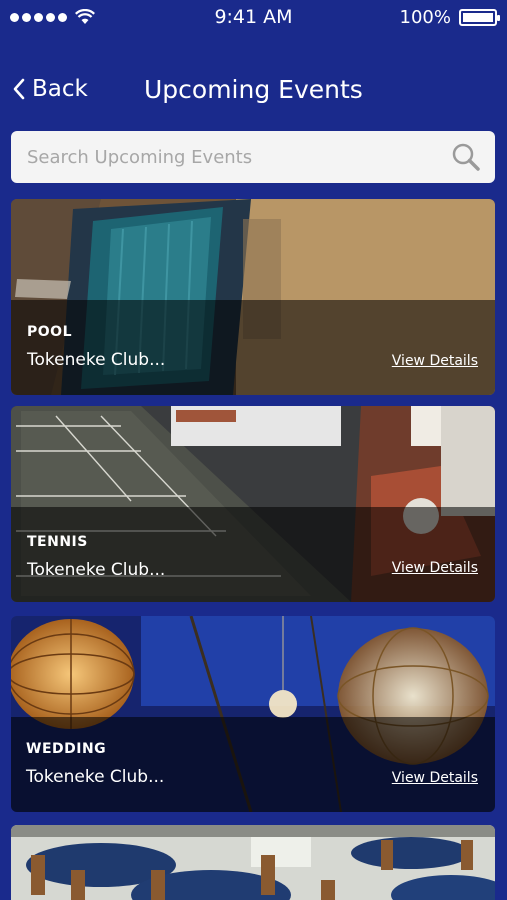 The width and height of the screenshot is (507, 900). I want to click on battery-fill, so click(478, 17).